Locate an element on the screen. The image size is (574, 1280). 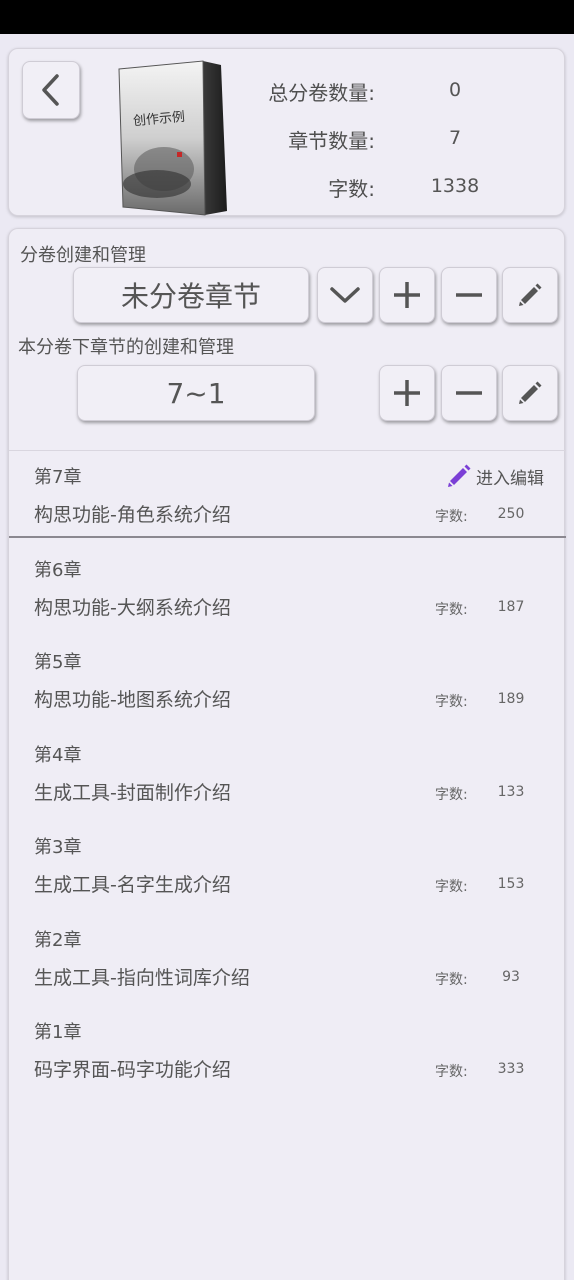
chapter-word-count: 333 is located at coordinates (511, 1069).